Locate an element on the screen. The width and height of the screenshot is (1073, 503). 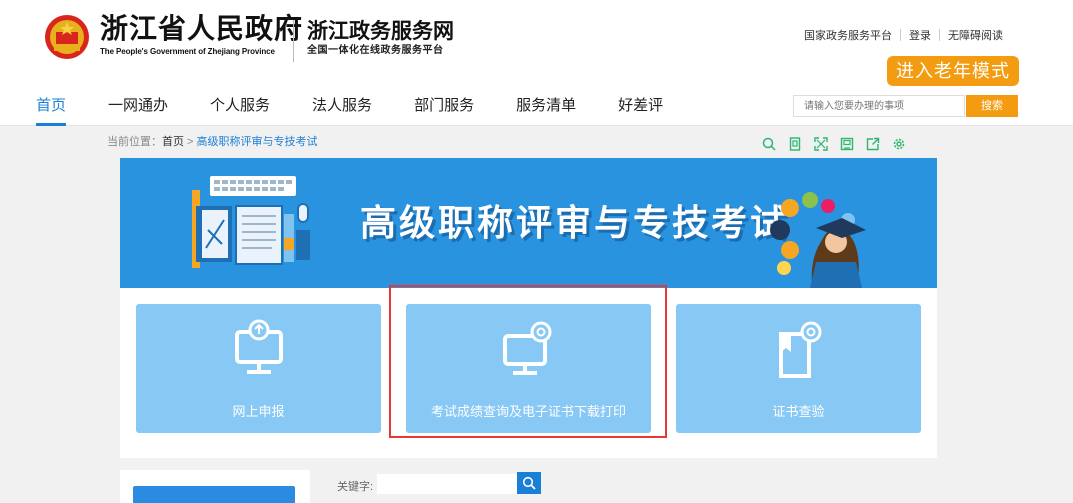
side-menu-button is located at coordinates (214, 494).